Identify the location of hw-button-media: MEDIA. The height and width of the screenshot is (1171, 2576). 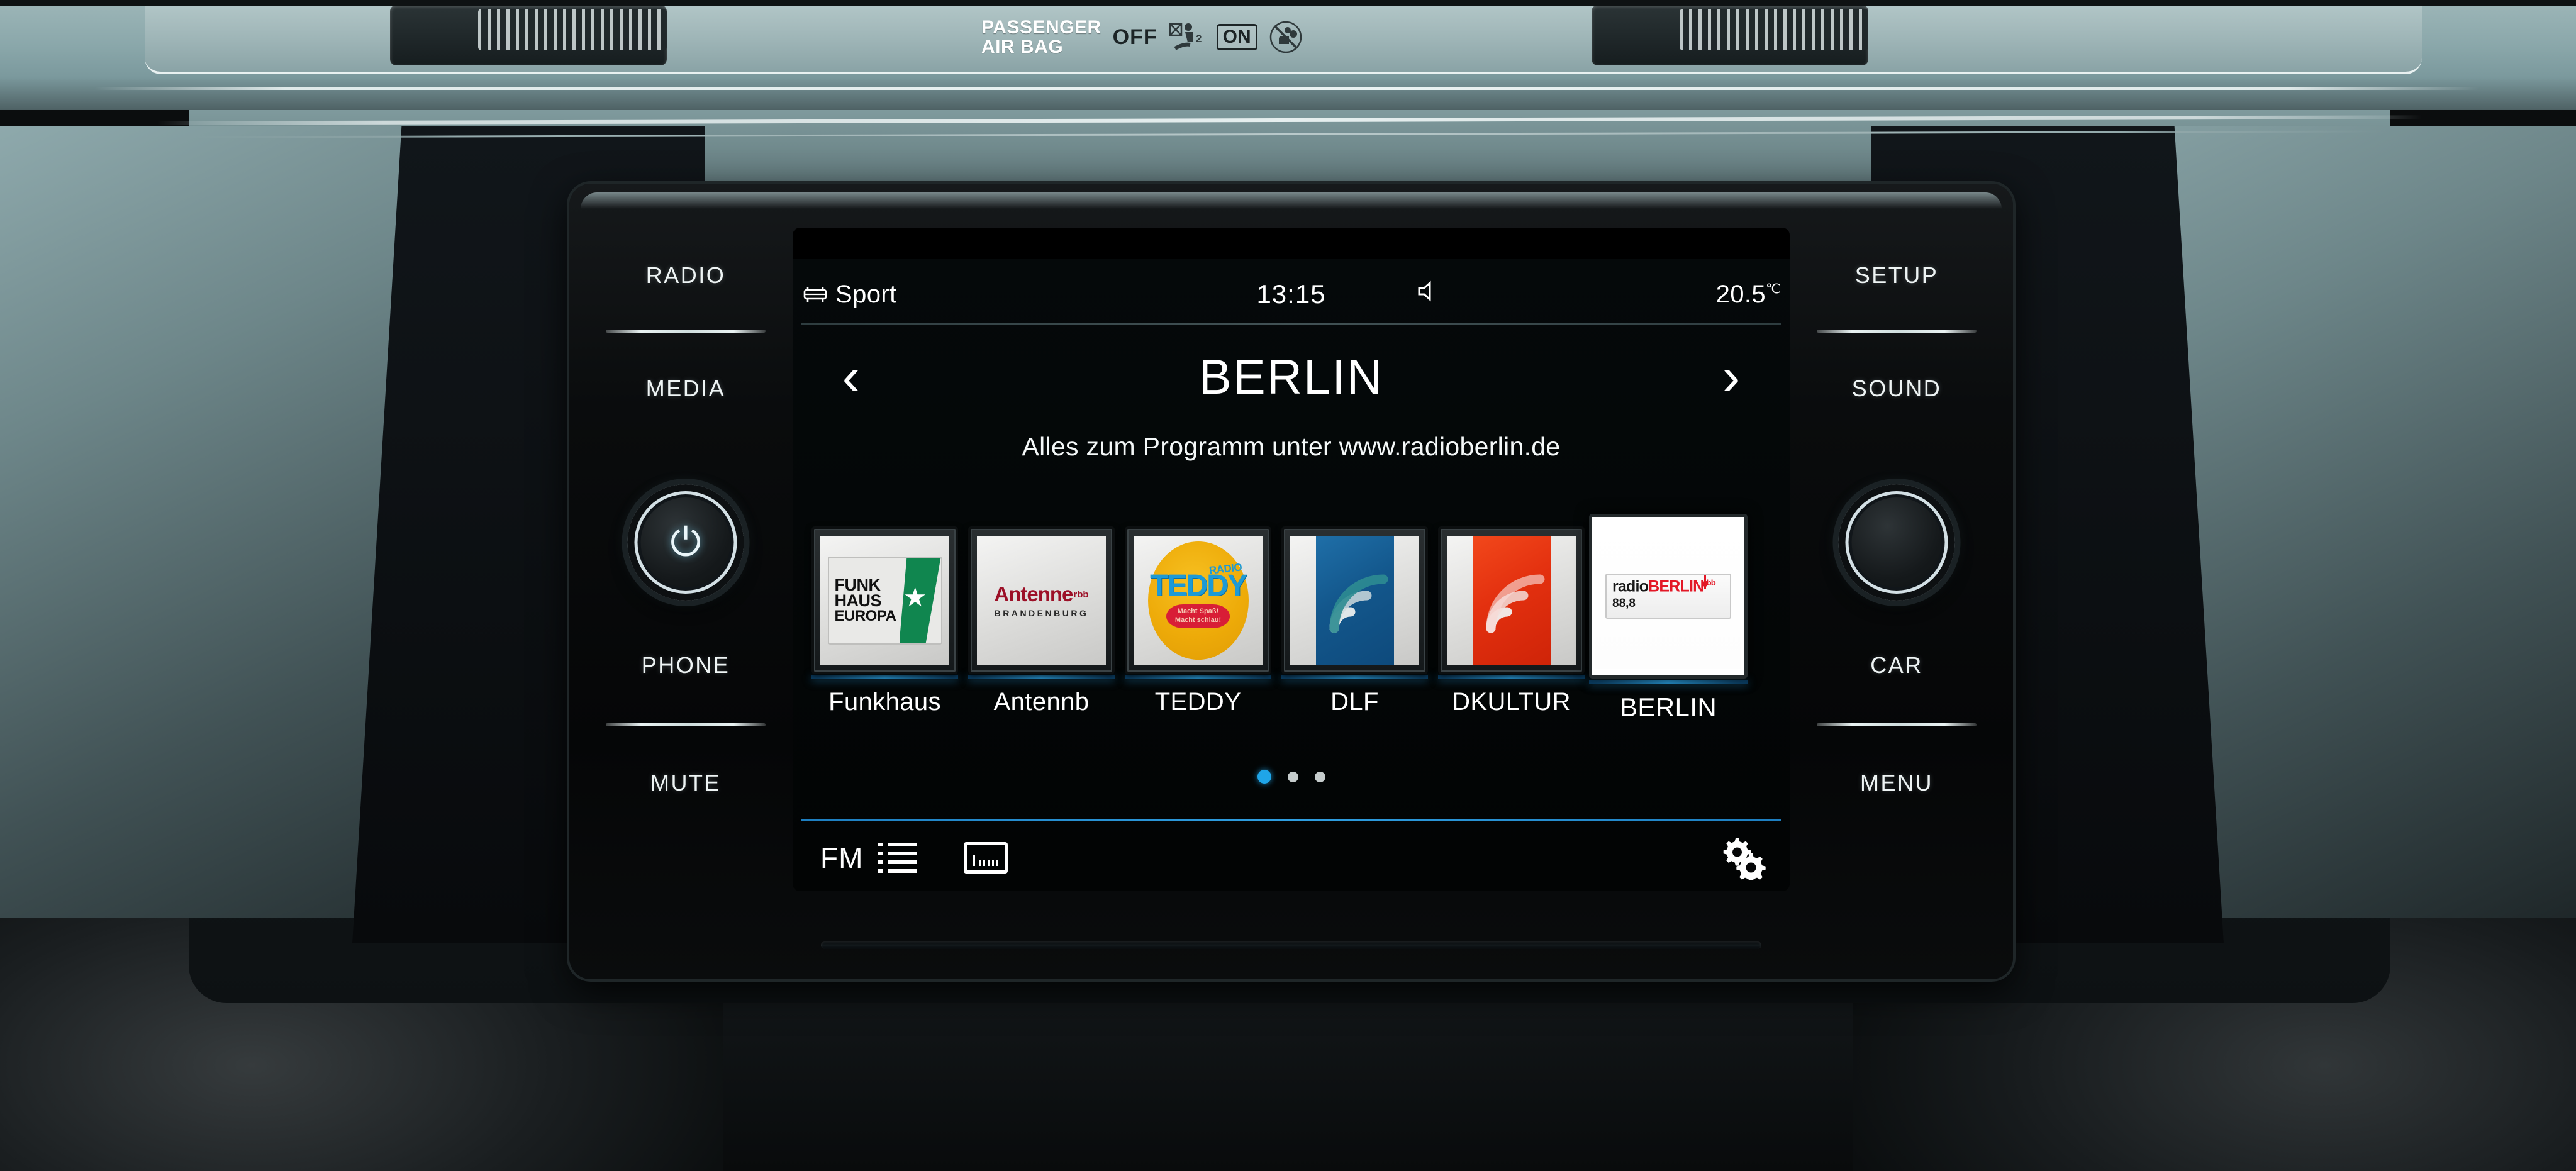
(685, 388).